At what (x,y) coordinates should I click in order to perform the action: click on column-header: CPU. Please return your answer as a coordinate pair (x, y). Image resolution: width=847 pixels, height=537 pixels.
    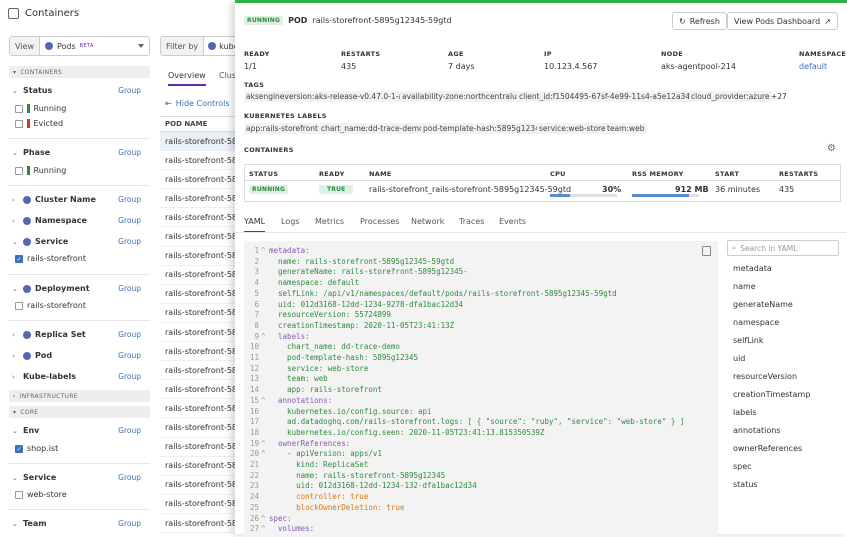
    Looking at the image, I should click on (558, 174).